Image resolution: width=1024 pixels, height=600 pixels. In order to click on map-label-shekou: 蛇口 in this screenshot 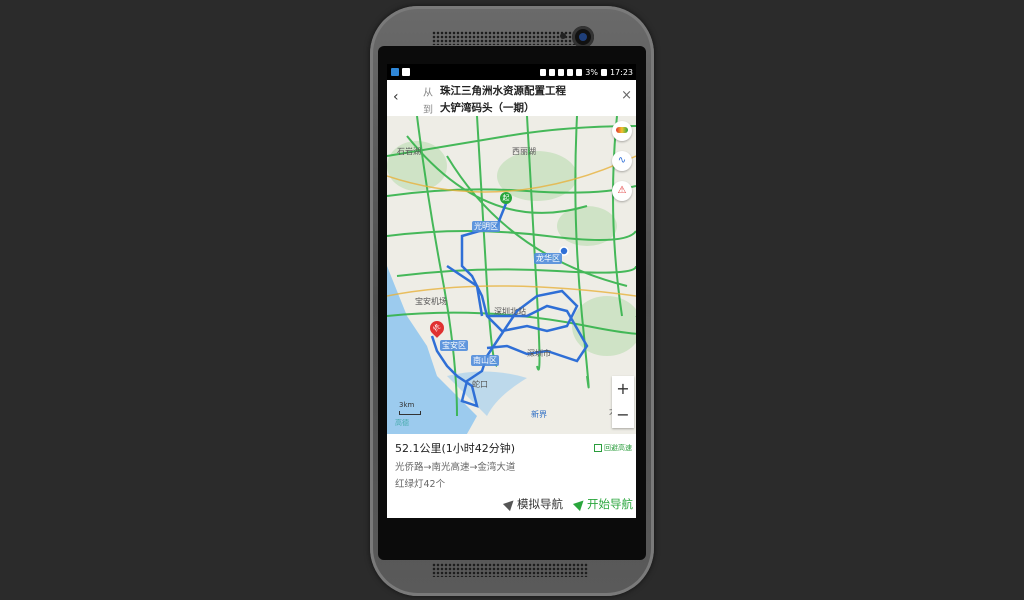, I will do `click(480, 384)`.